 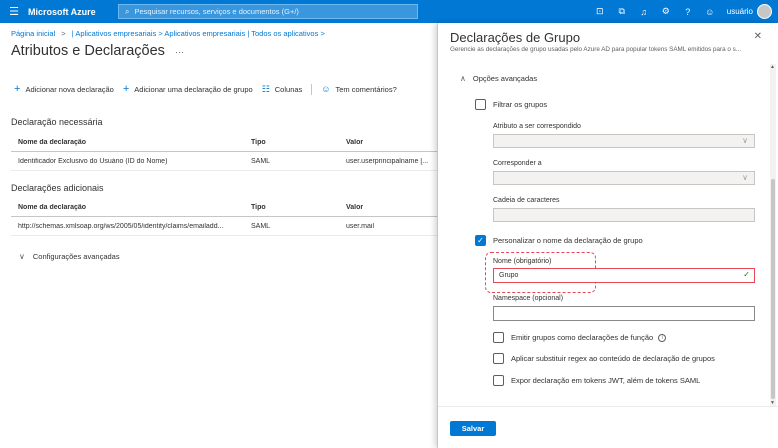 I want to click on name-label: Nome (obrigatório), so click(x=522, y=261).